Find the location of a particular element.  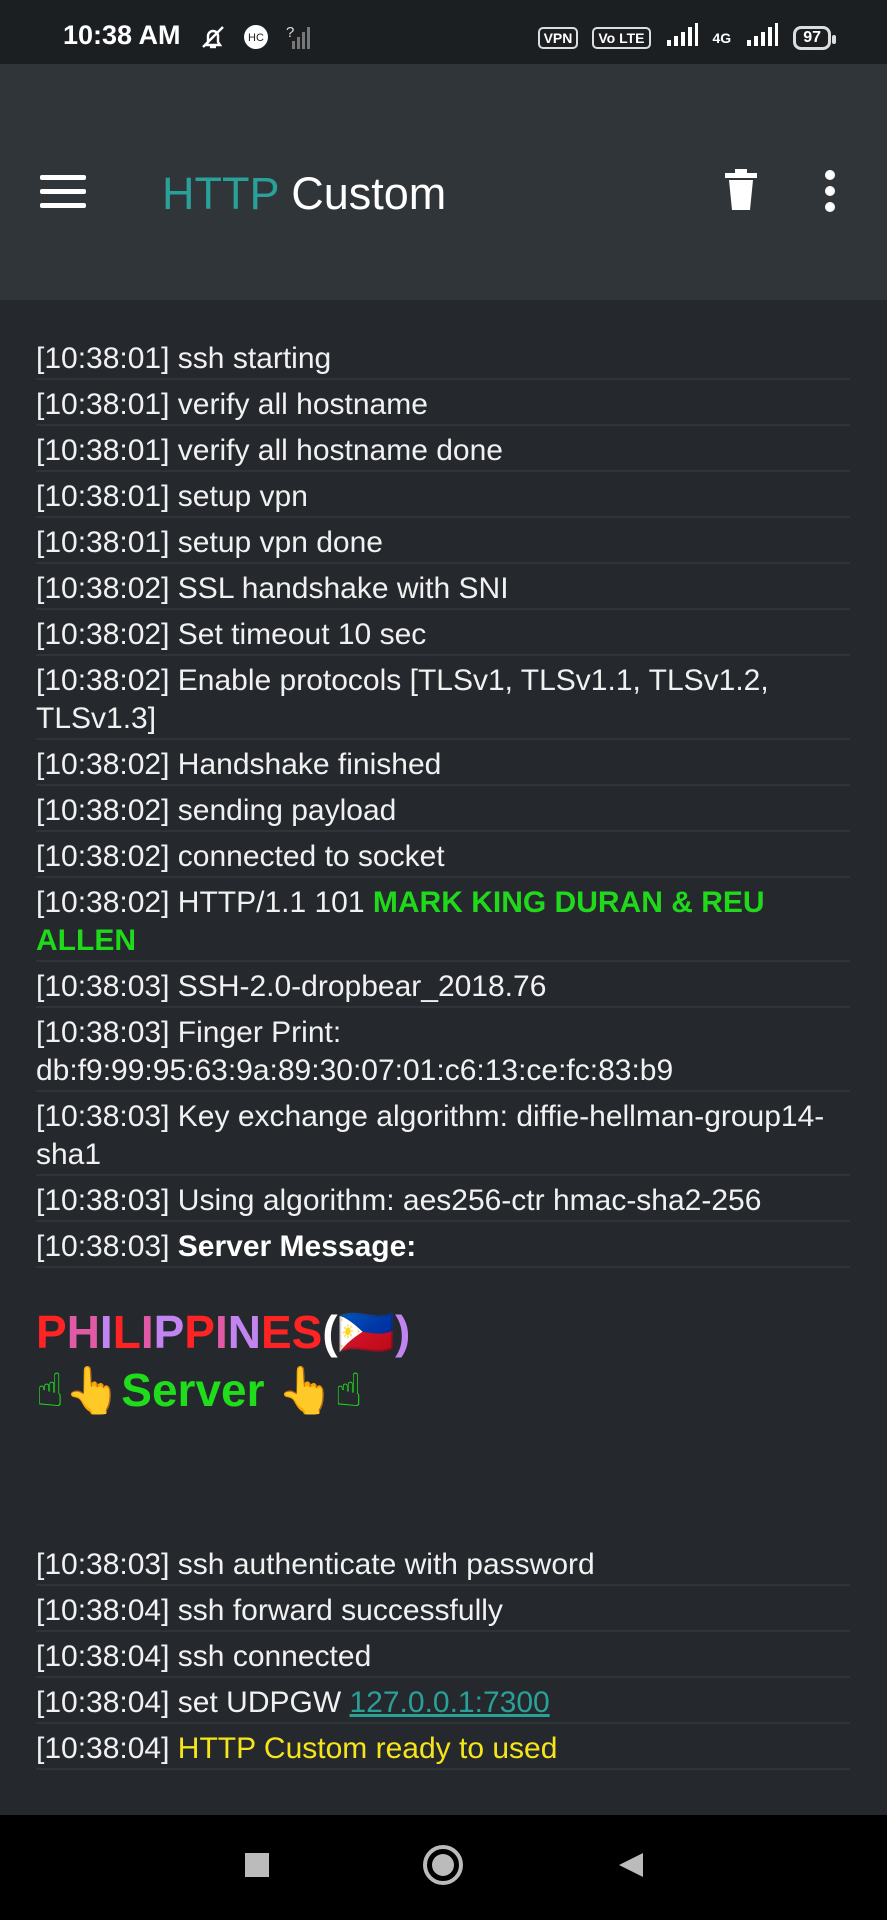

alarm-off-icon is located at coordinates (213, 39).